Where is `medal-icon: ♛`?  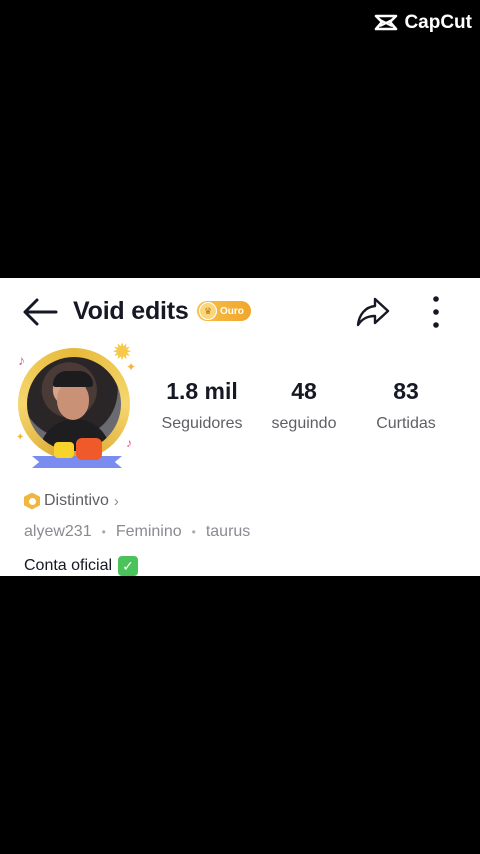 medal-icon: ♛ is located at coordinates (208, 311).